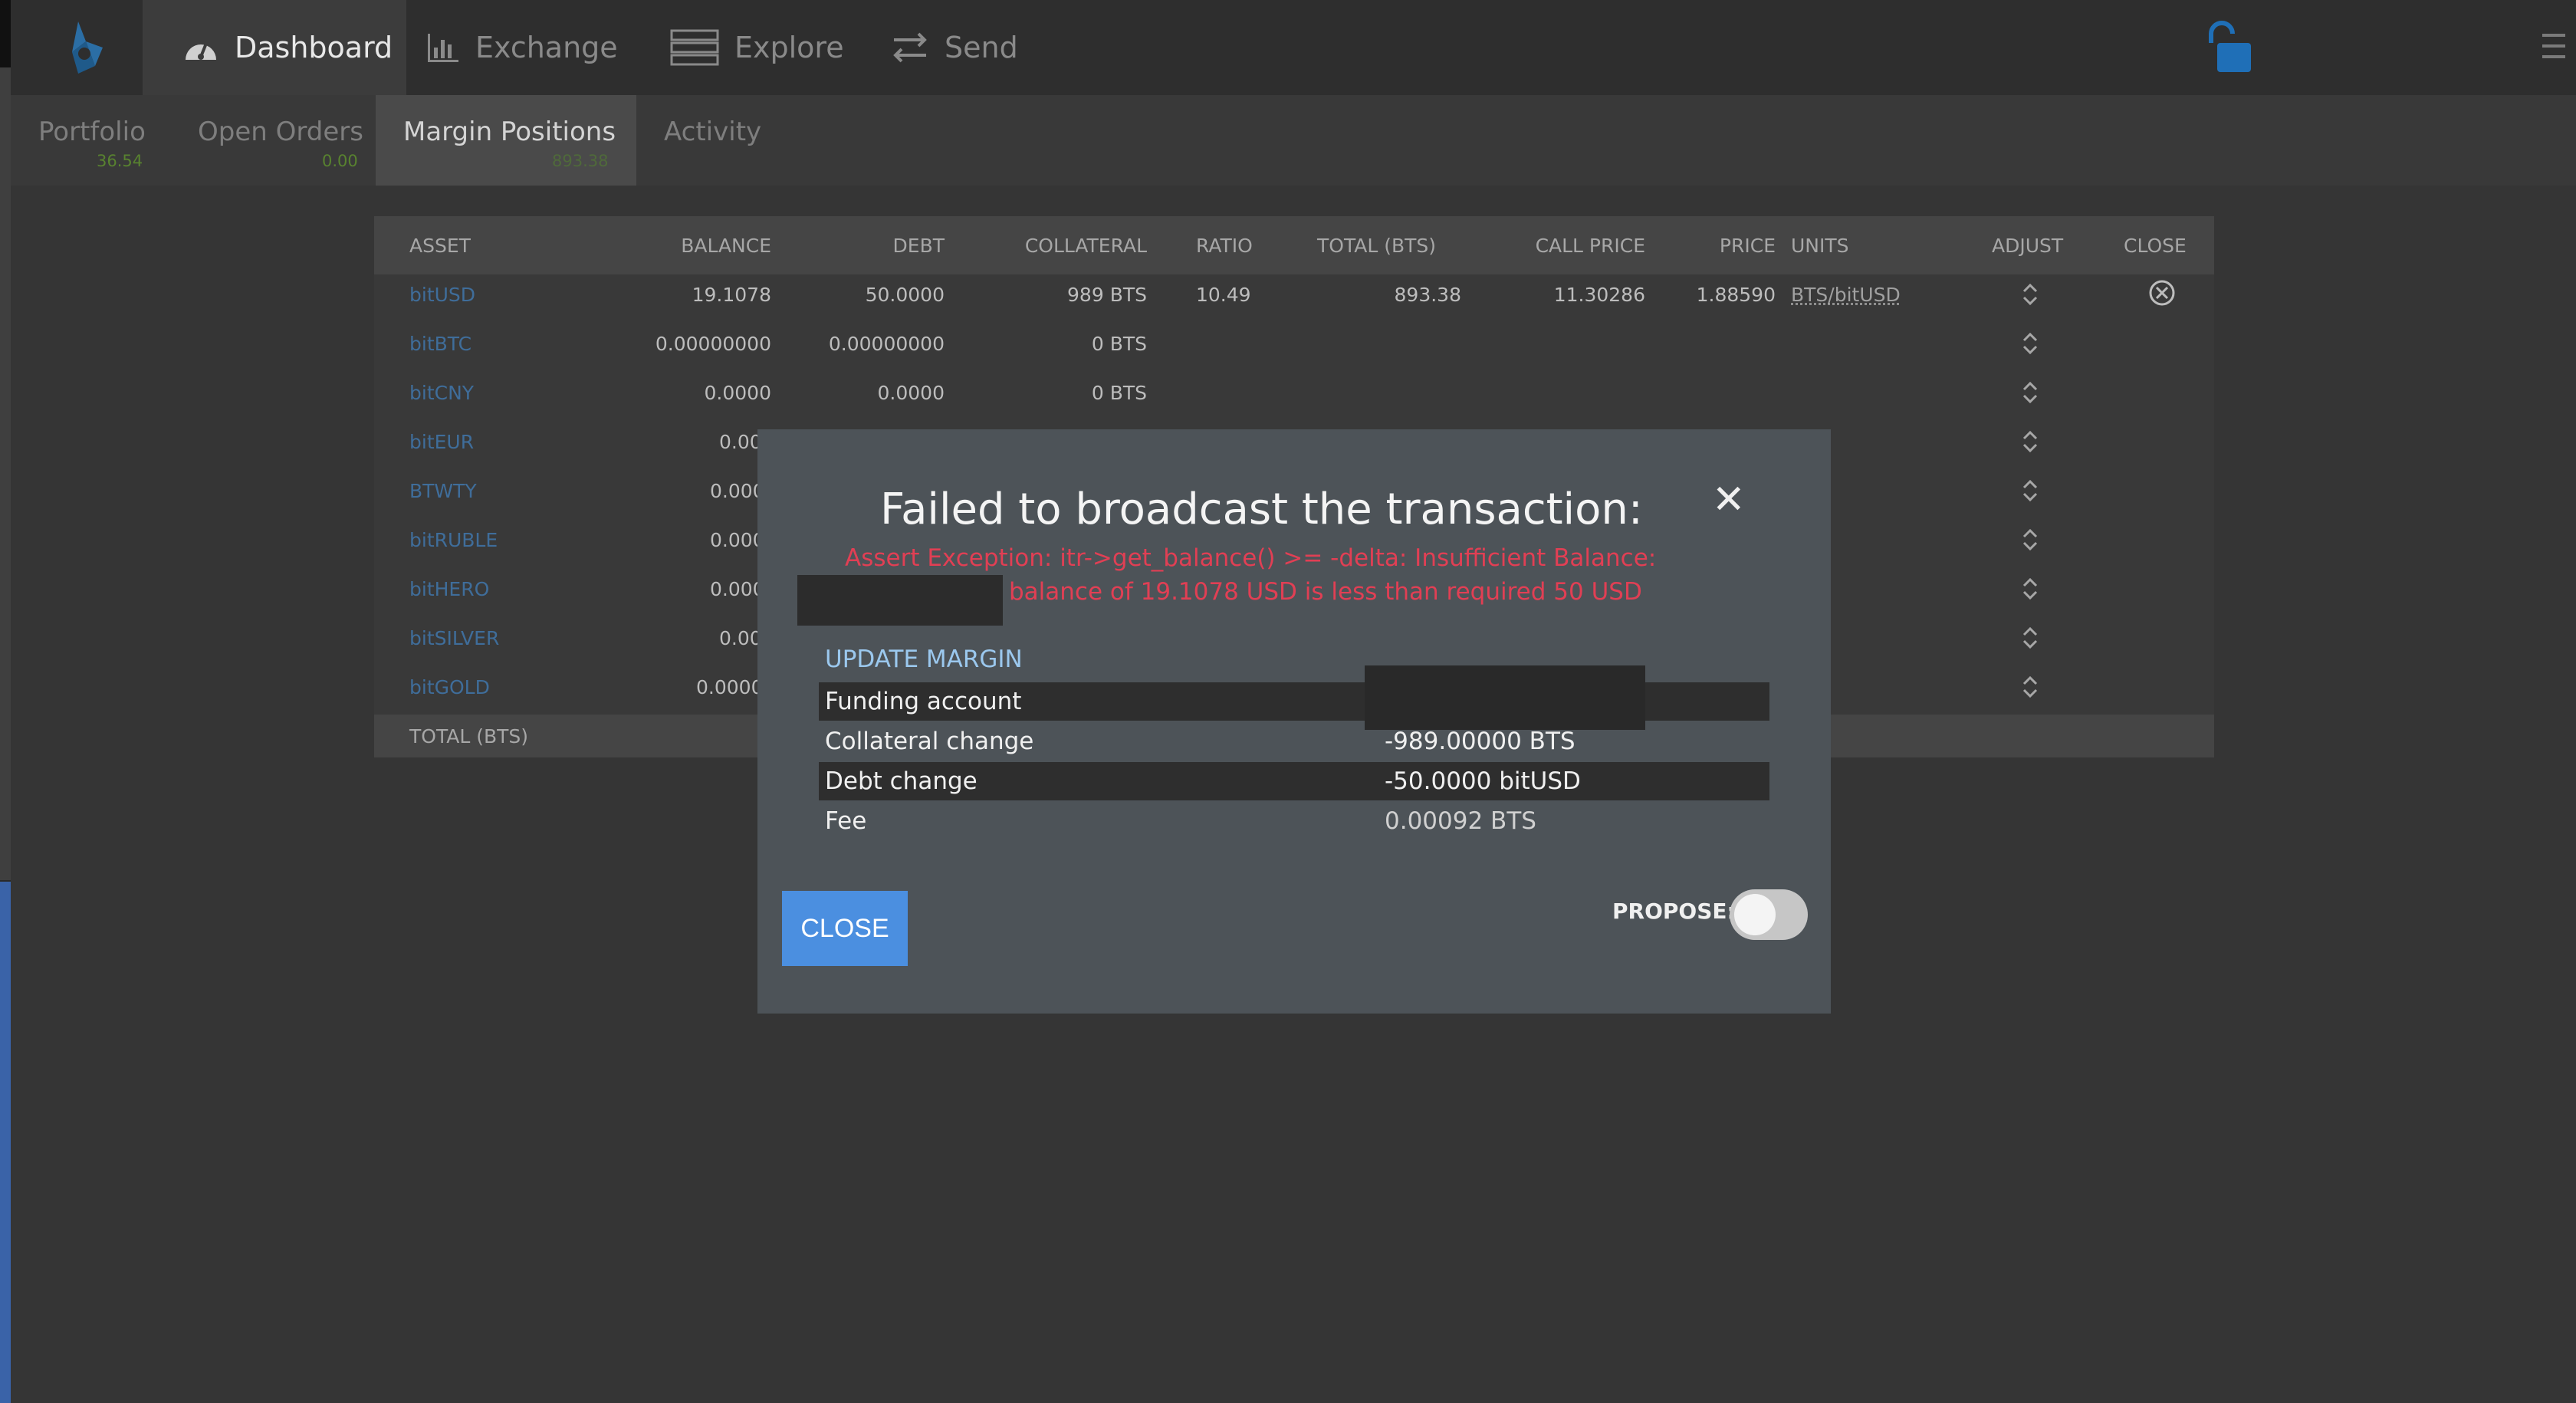 The width and height of the screenshot is (2576, 1403). Describe the element at coordinates (901, 781) in the screenshot. I see `debt-change-label: Debt change` at that location.